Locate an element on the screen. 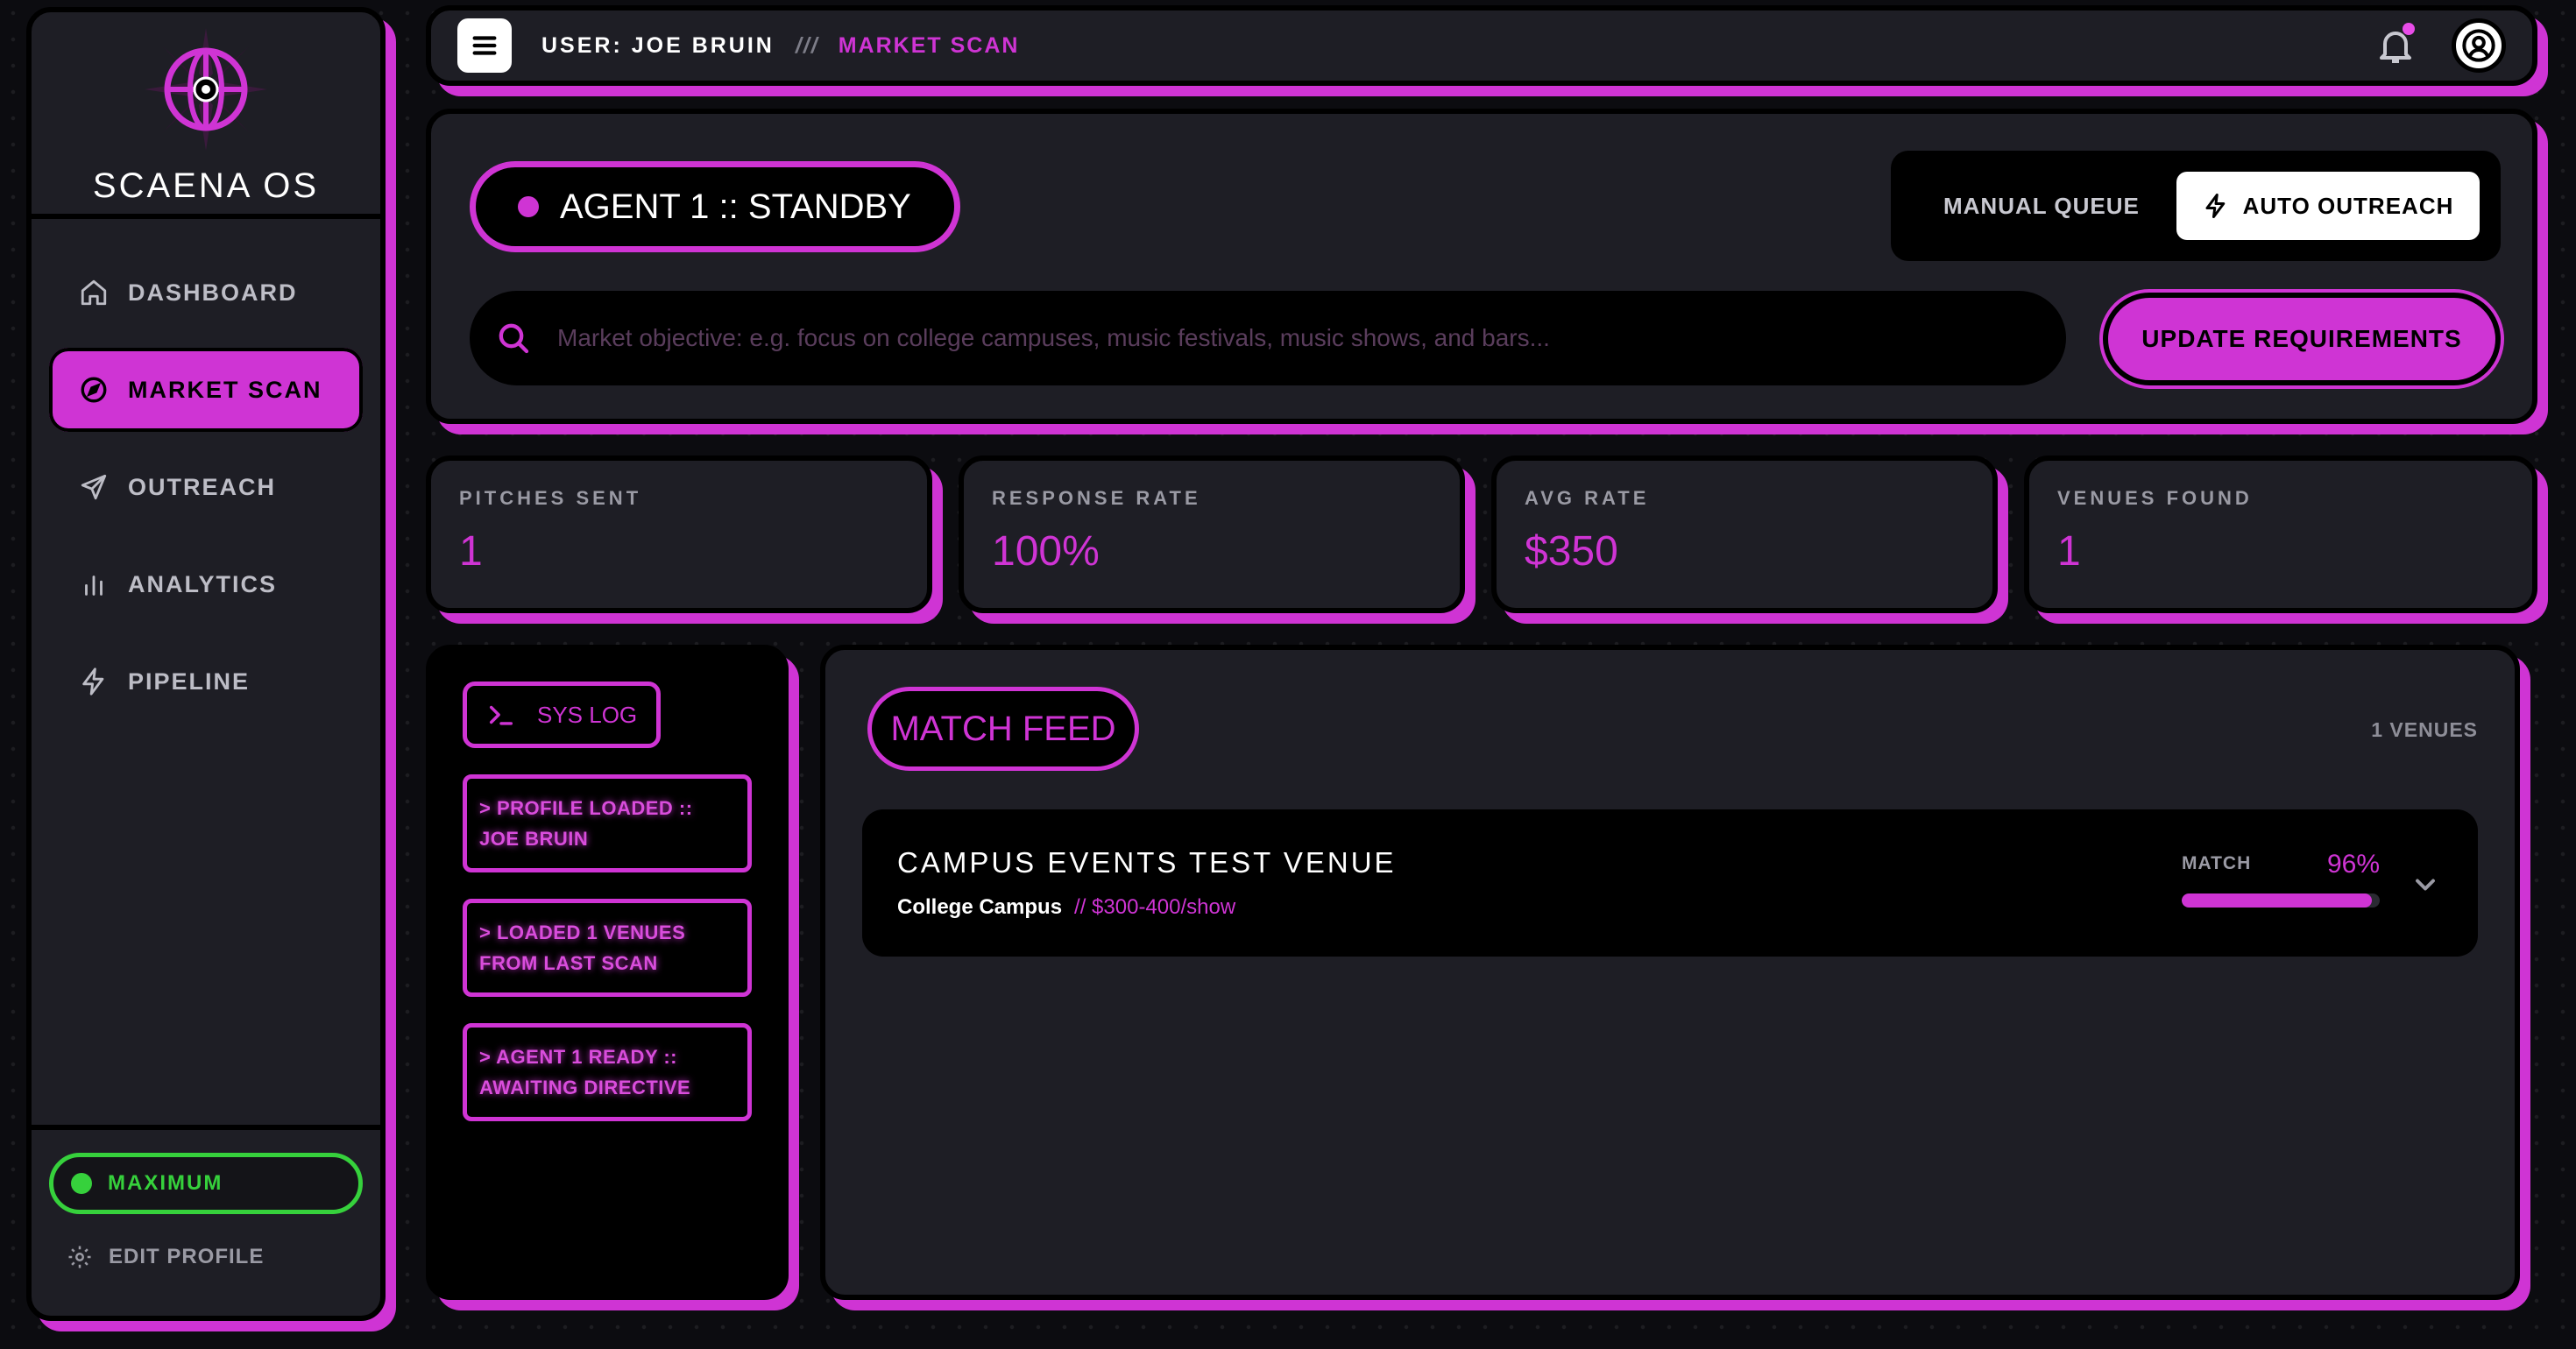  user-icon is located at coordinates (2478, 45).